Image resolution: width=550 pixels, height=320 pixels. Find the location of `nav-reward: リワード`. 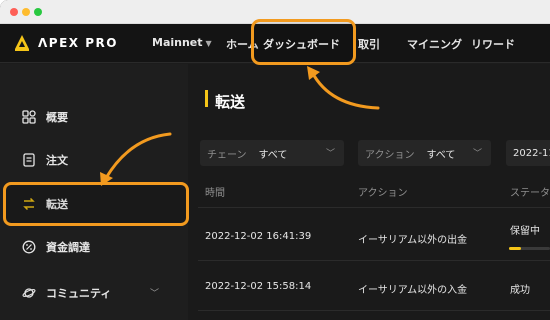

nav-reward: リワード is located at coordinates (493, 44).